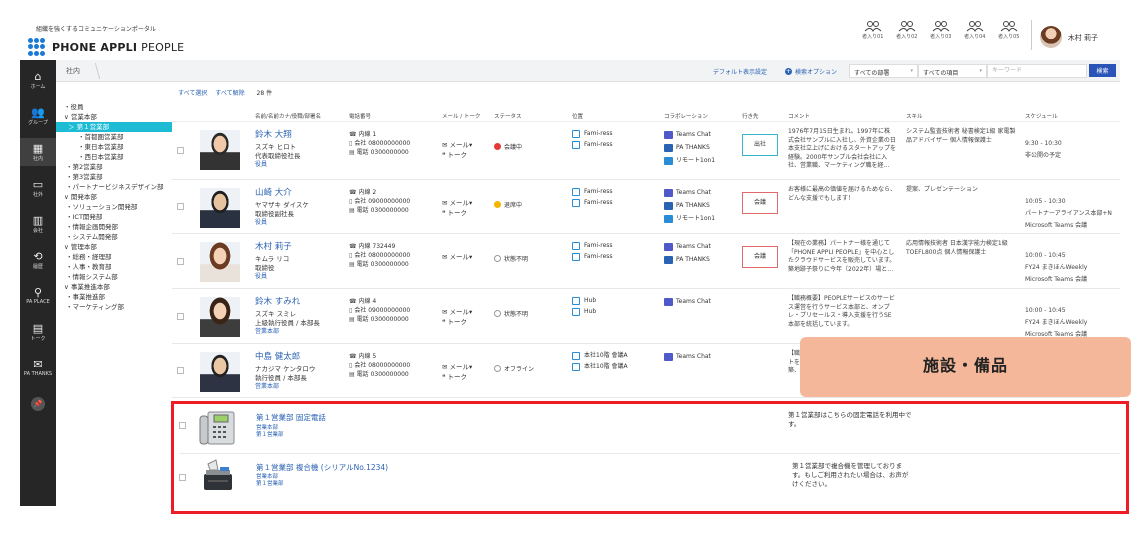 This screenshot has width=1148, height=538. I want to click on nav-item-building: ▦ 社内, so click(38, 152).